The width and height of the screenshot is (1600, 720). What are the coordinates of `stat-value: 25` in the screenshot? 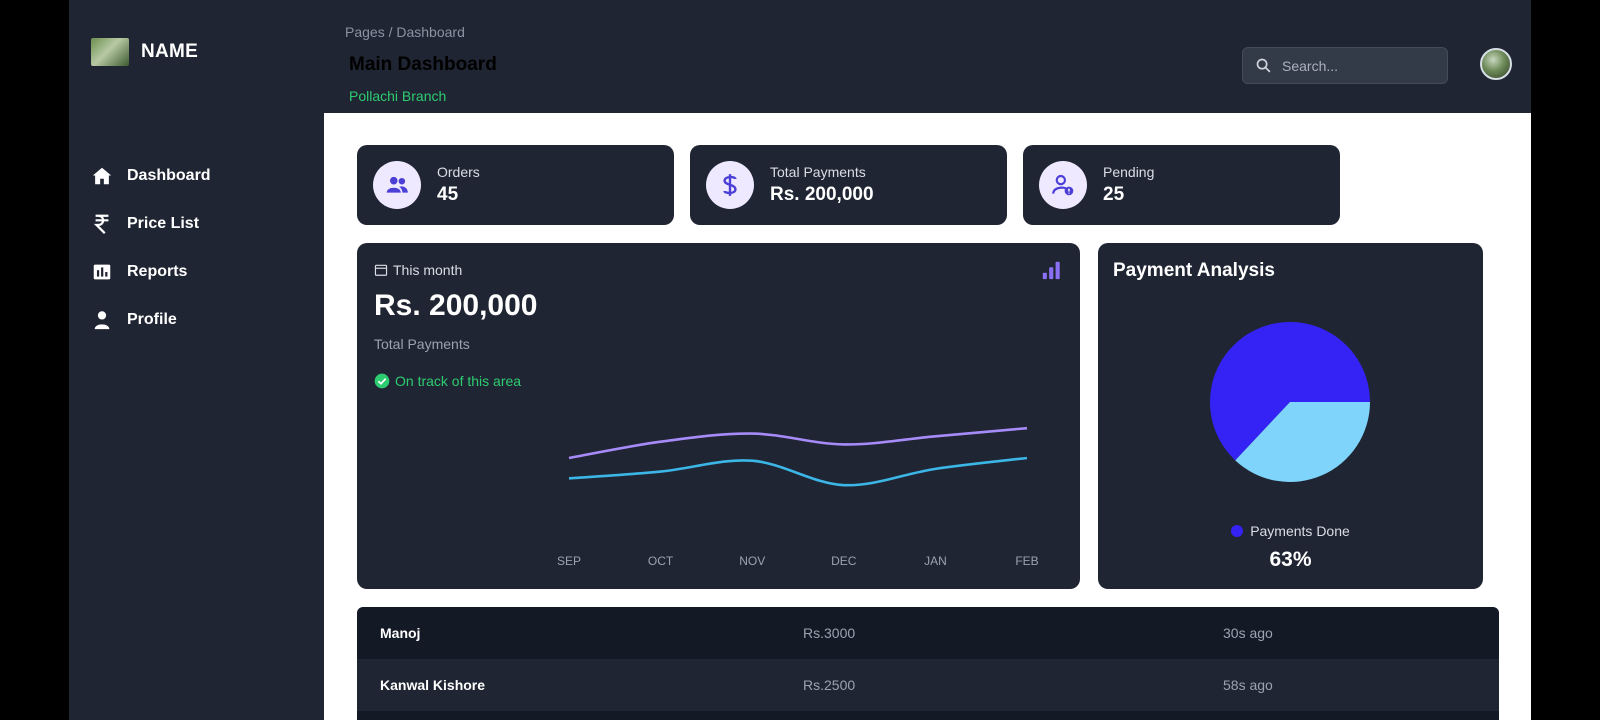 It's located at (1114, 194).